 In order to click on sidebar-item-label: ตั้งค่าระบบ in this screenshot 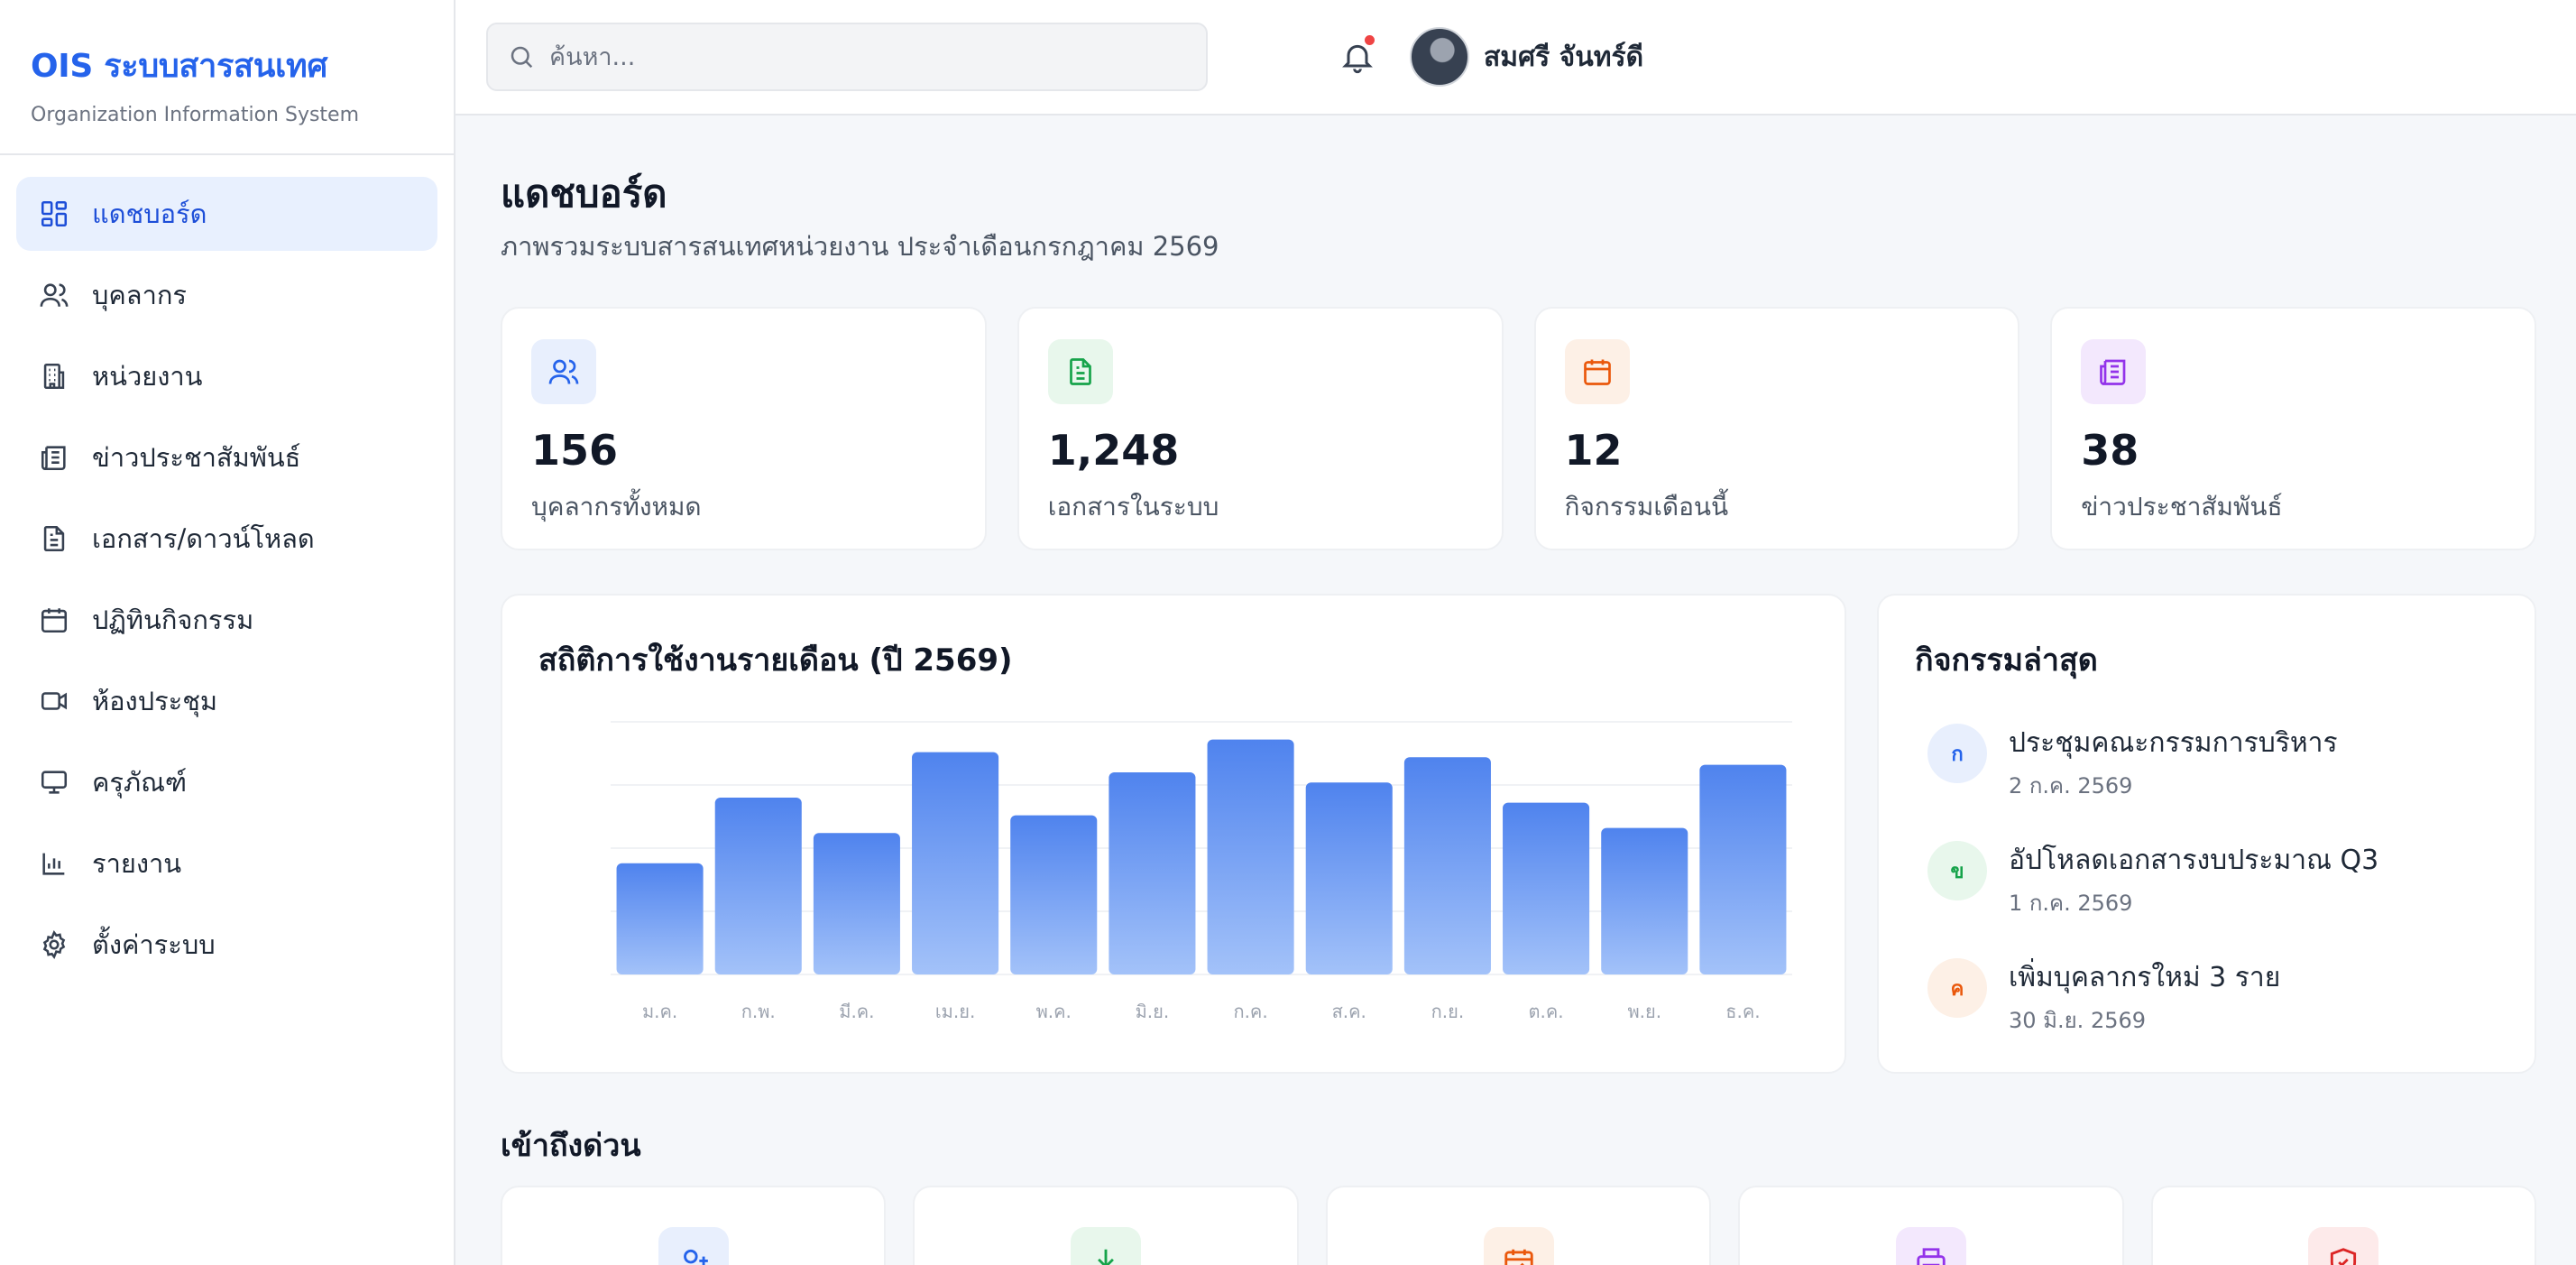, I will do `click(154, 944)`.